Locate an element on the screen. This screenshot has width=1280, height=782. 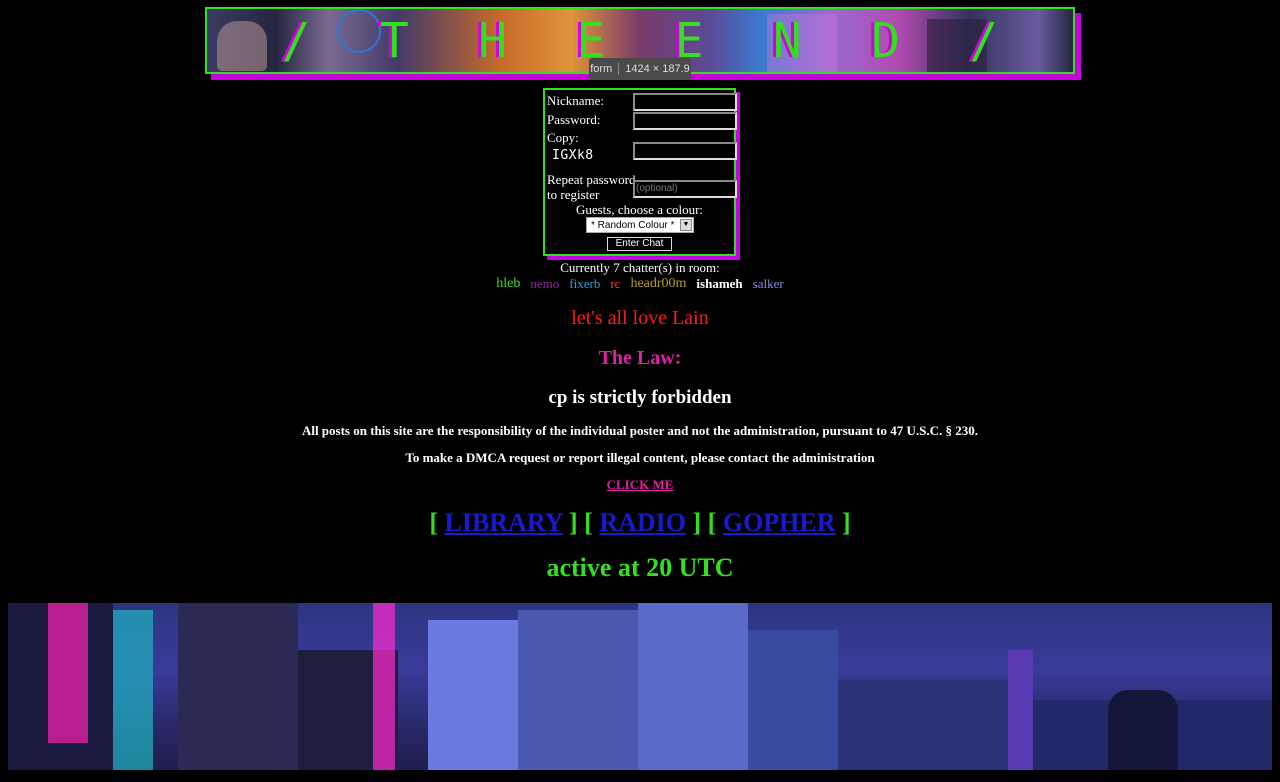
nav-links: [ LIBRARY ] [ RADIO ] [ GOPHER ] is located at coordinates (640, 522).